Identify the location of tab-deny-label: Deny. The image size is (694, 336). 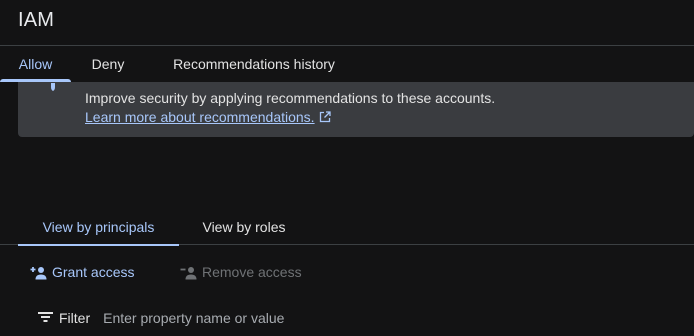
(108, 64).